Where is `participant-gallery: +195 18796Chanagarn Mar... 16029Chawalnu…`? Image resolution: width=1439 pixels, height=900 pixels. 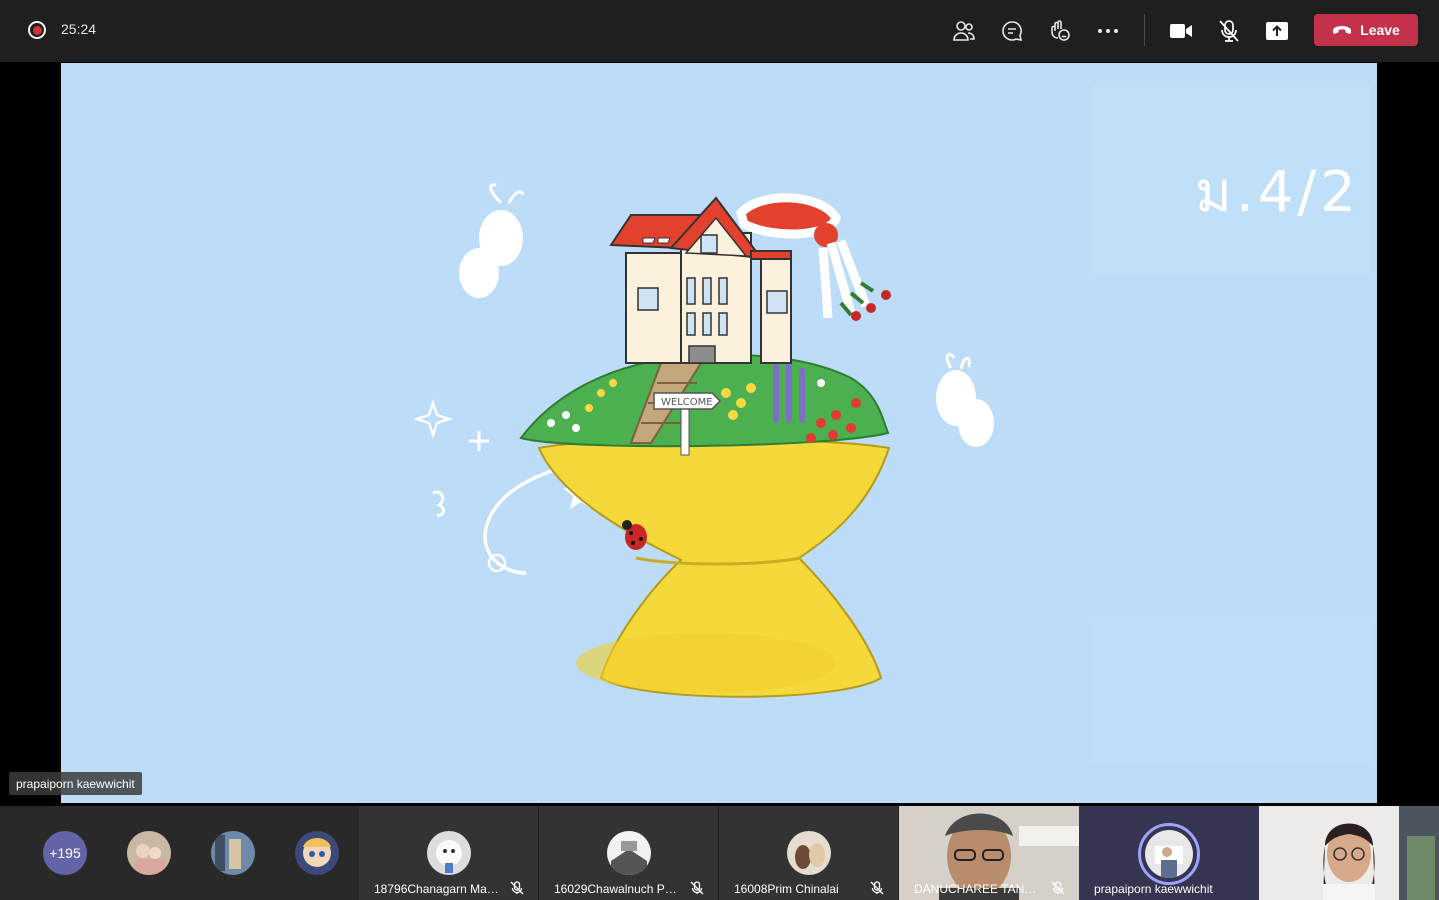
participant-gallery: +195 18796Chanagarn Mar... 16029Chawalnu… is located at coordinates (719, 853).